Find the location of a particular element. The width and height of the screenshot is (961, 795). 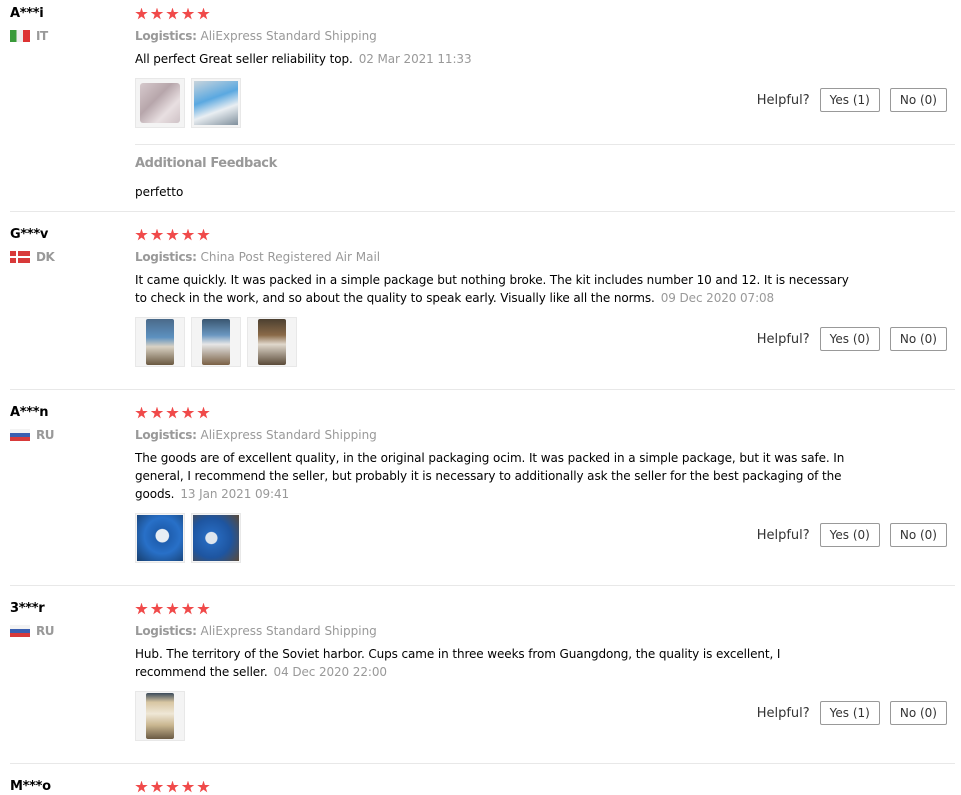

reviewer-info: A***n RU is located at coordinates (70, 423).